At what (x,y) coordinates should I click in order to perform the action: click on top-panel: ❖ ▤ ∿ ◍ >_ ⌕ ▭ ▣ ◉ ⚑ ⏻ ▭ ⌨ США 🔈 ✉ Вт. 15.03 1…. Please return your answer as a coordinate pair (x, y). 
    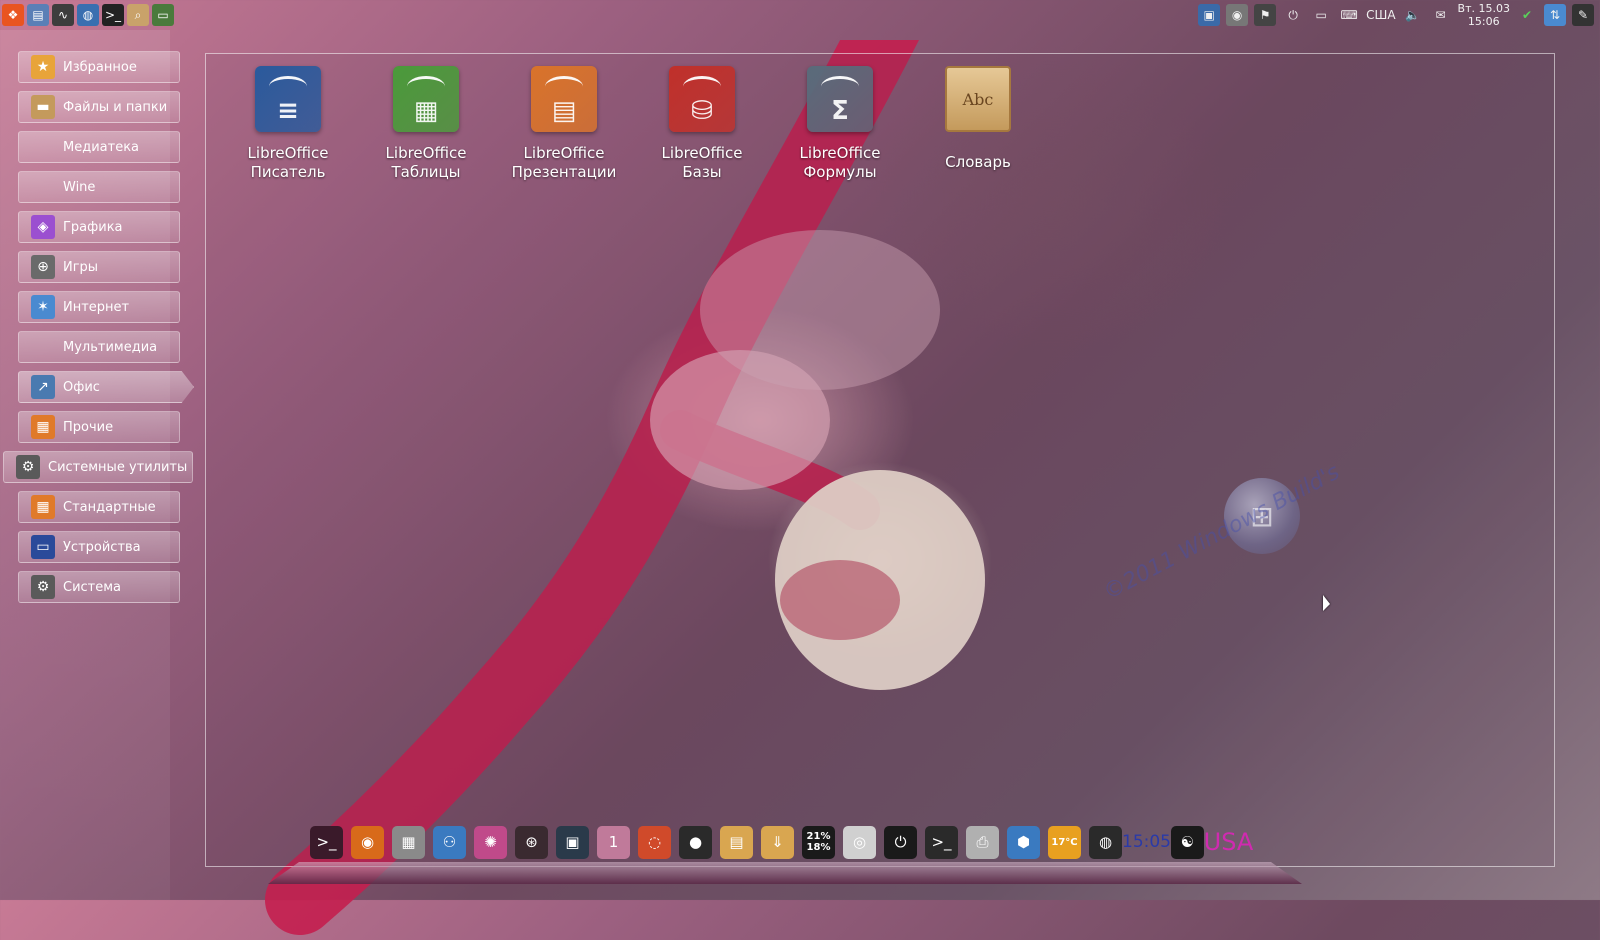
    Looking at the image, I should click on (800, 15).